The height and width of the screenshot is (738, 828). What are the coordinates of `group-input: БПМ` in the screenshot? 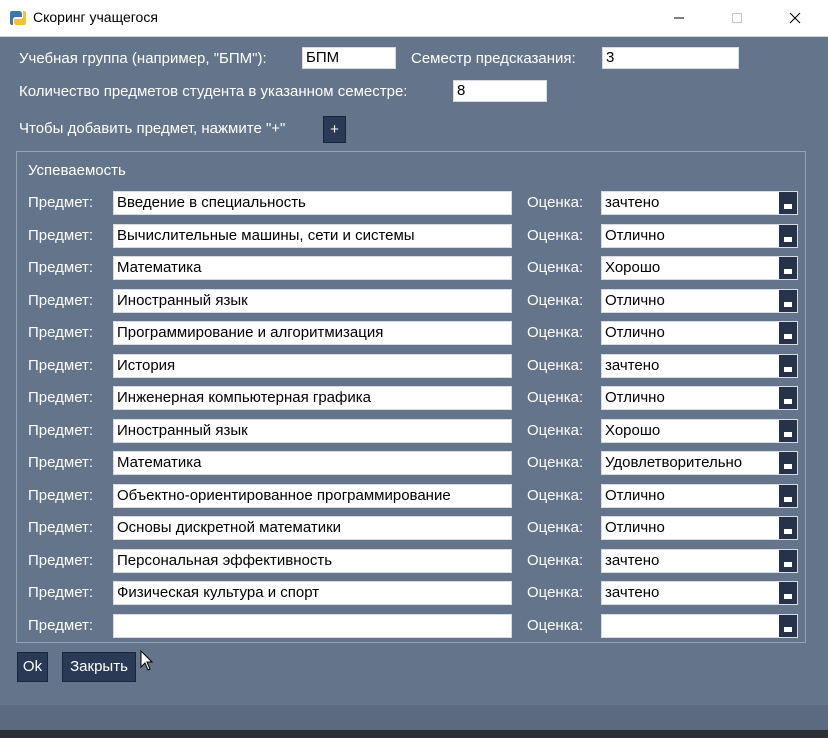 It's located at (349, 58).